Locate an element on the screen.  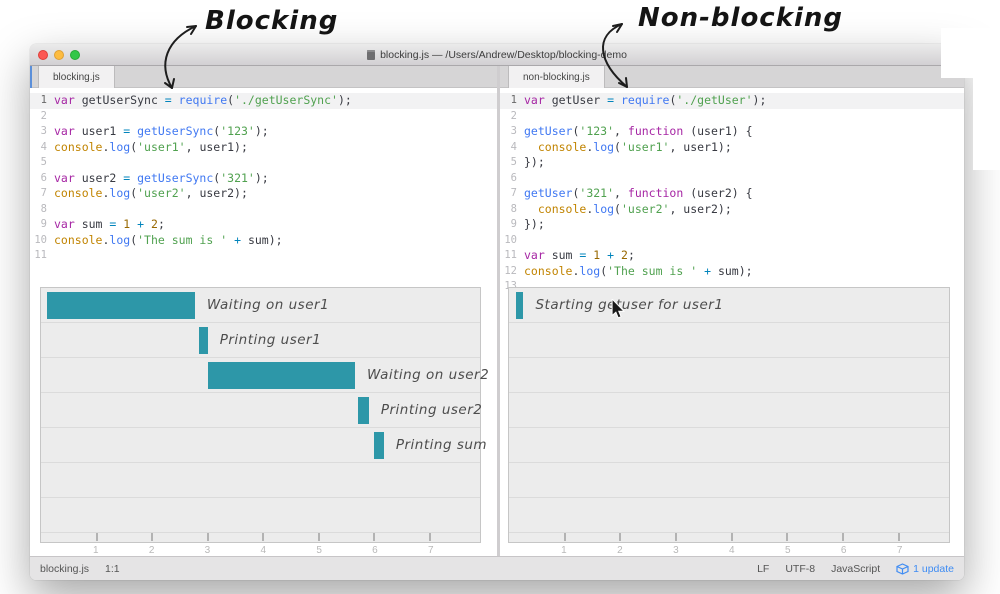
code-line: 3 getUser('123', function (user1) { is located at coordinates (732, 132).